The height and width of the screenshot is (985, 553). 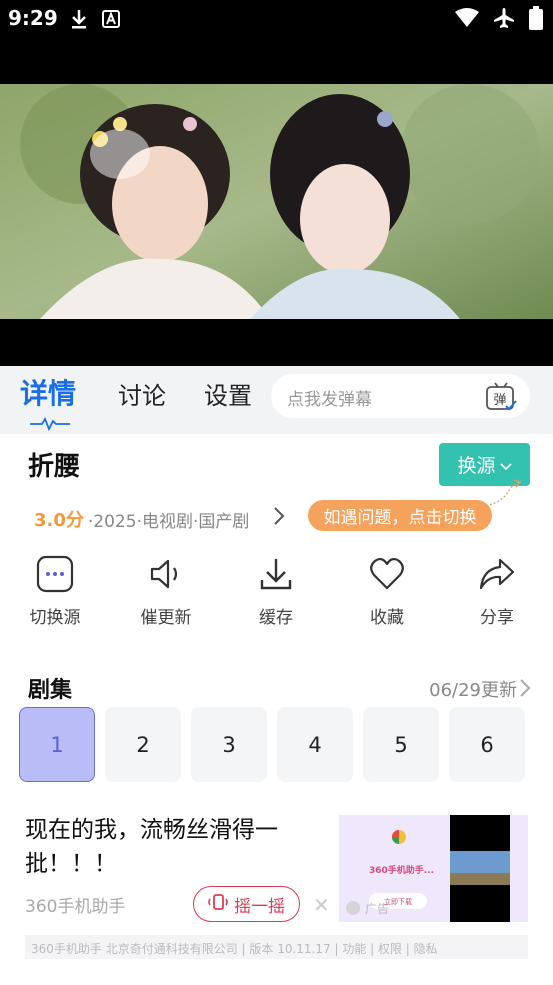 What do you see at coordinates (55, 618) in the screenshot?
I see `action-label: 切换源` at bounding box center [55, 618].